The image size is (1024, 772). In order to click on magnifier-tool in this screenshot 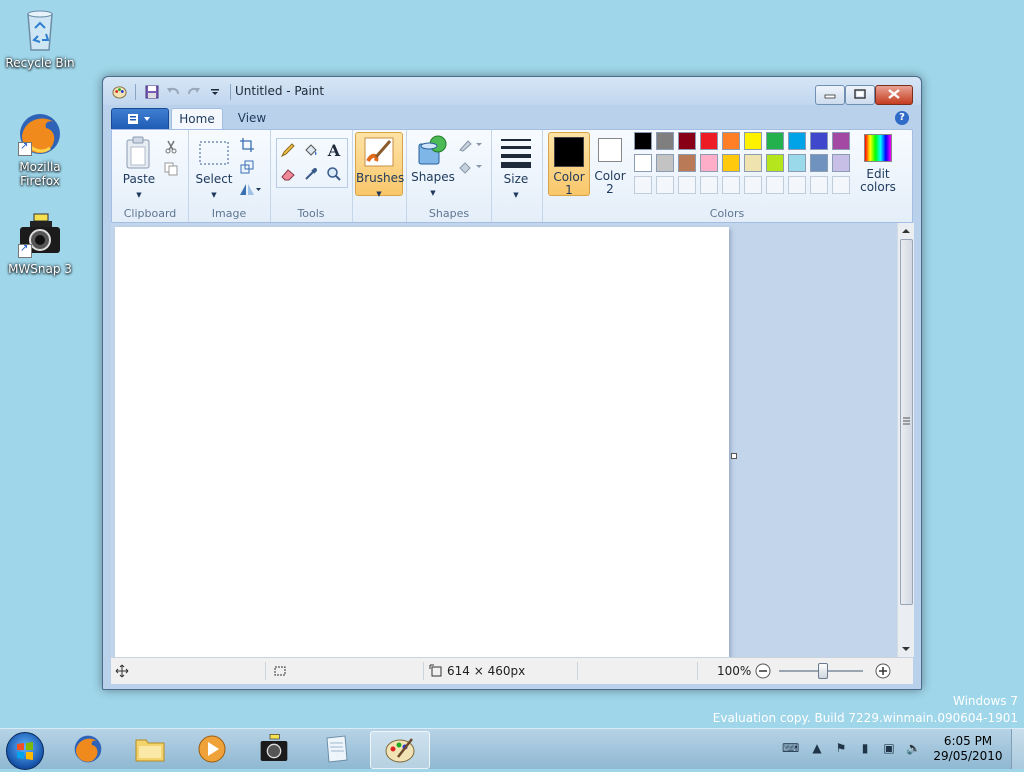, I will do `click(334, 174)`.